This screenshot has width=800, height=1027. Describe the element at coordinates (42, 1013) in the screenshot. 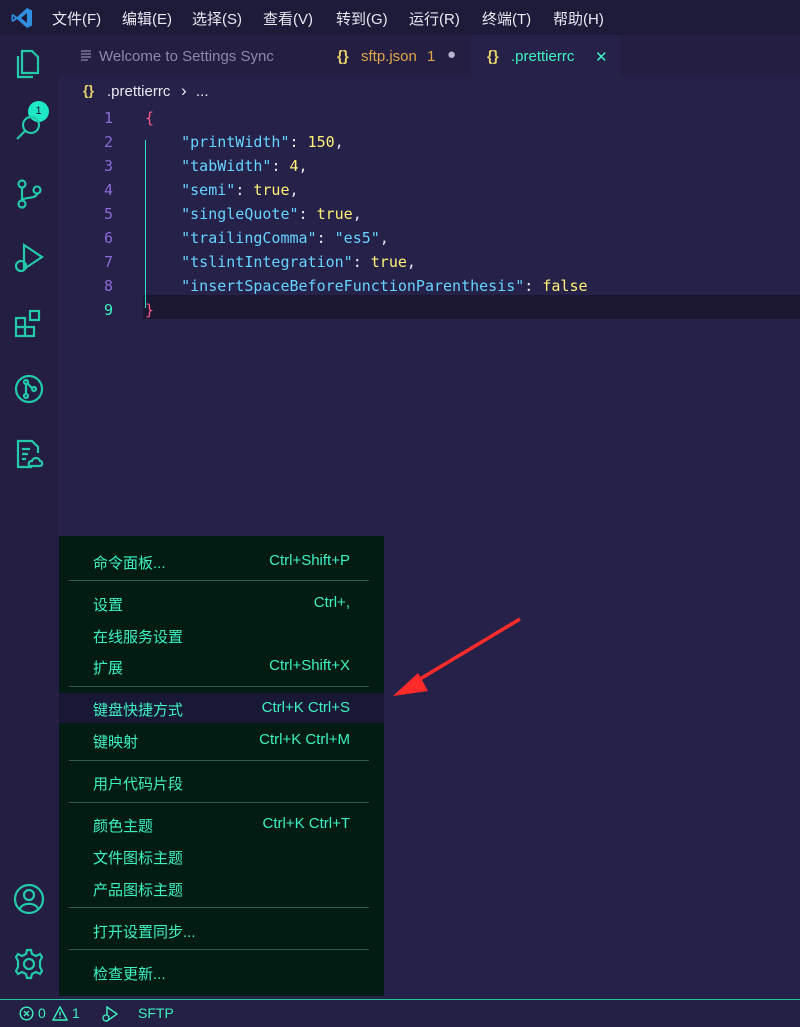

I see `errors-count: 0` at that location.